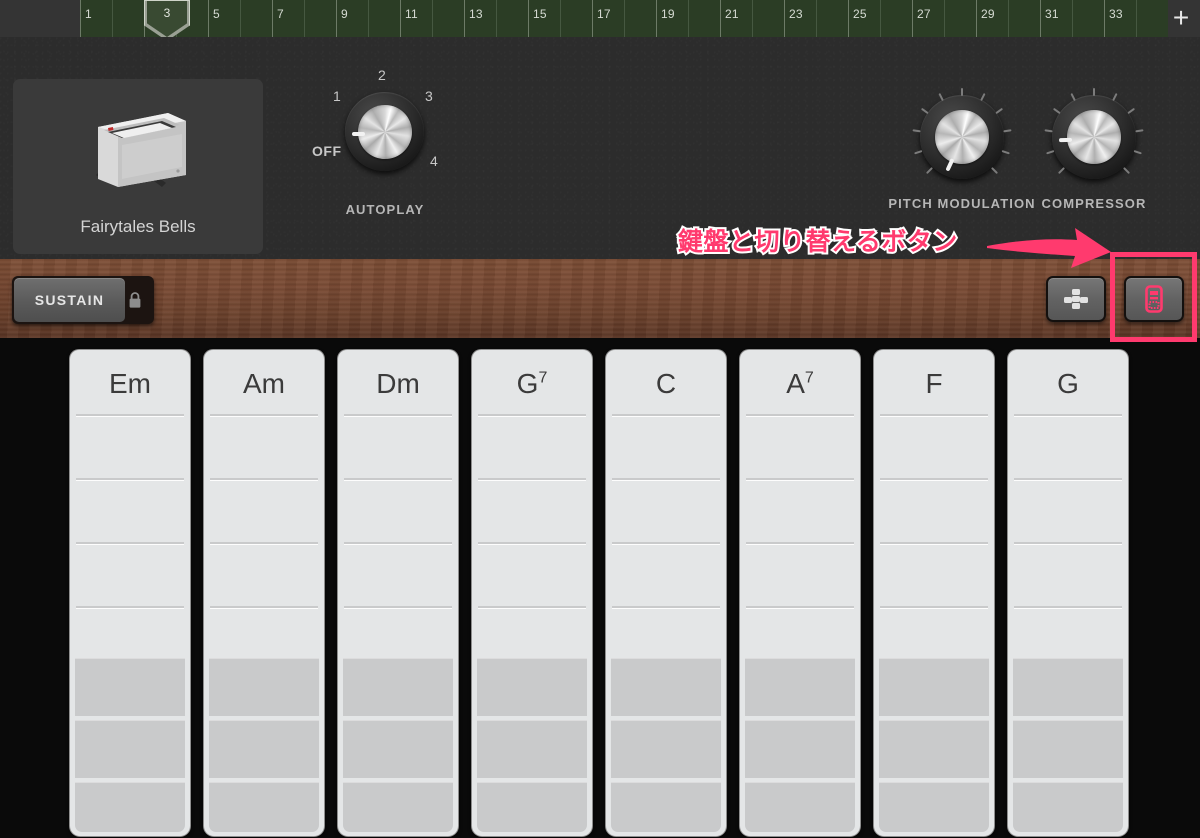  Describe the element at coordinates (264, 593) in the screenshot. I see `chord-strip: Am` at that location.